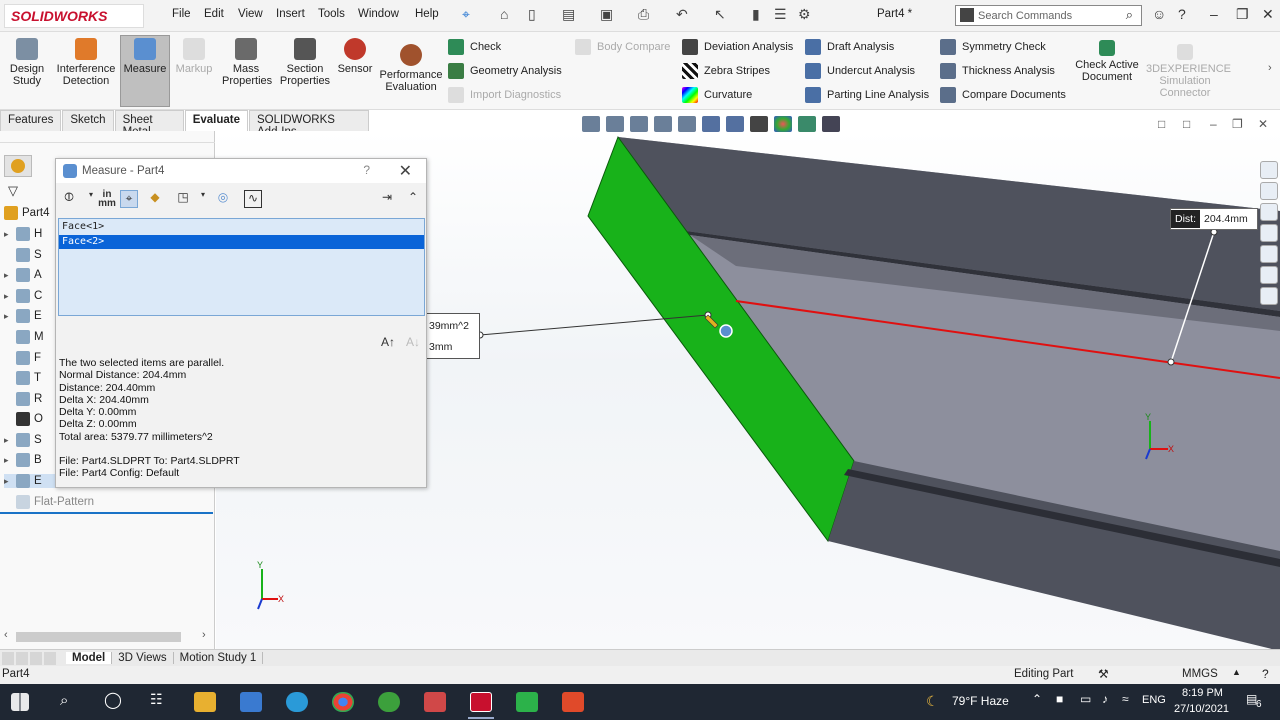 The image size is (1280, 720). I want to click on point-to-point-icon: ◆, so click(155, 199).